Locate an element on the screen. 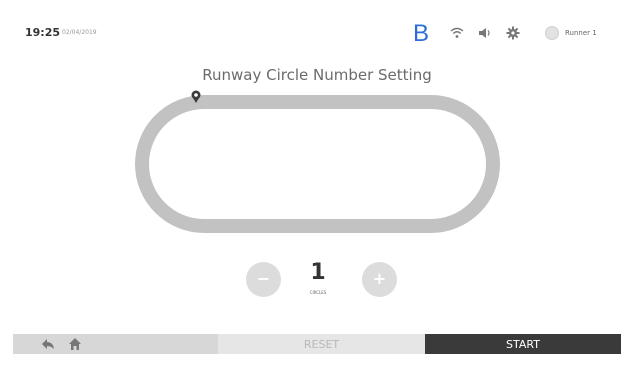  back-arrow-icon is located at coordinates (48, 344).